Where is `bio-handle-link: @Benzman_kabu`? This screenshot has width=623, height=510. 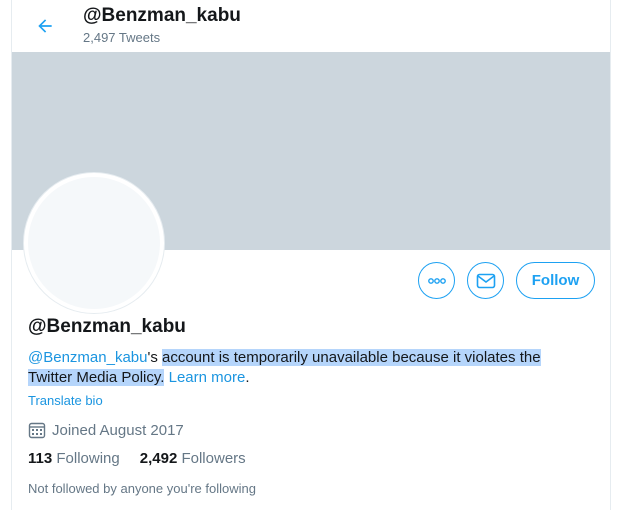 bio-handle-link: @Benzman_kabu is located at coordinates (87, 357).